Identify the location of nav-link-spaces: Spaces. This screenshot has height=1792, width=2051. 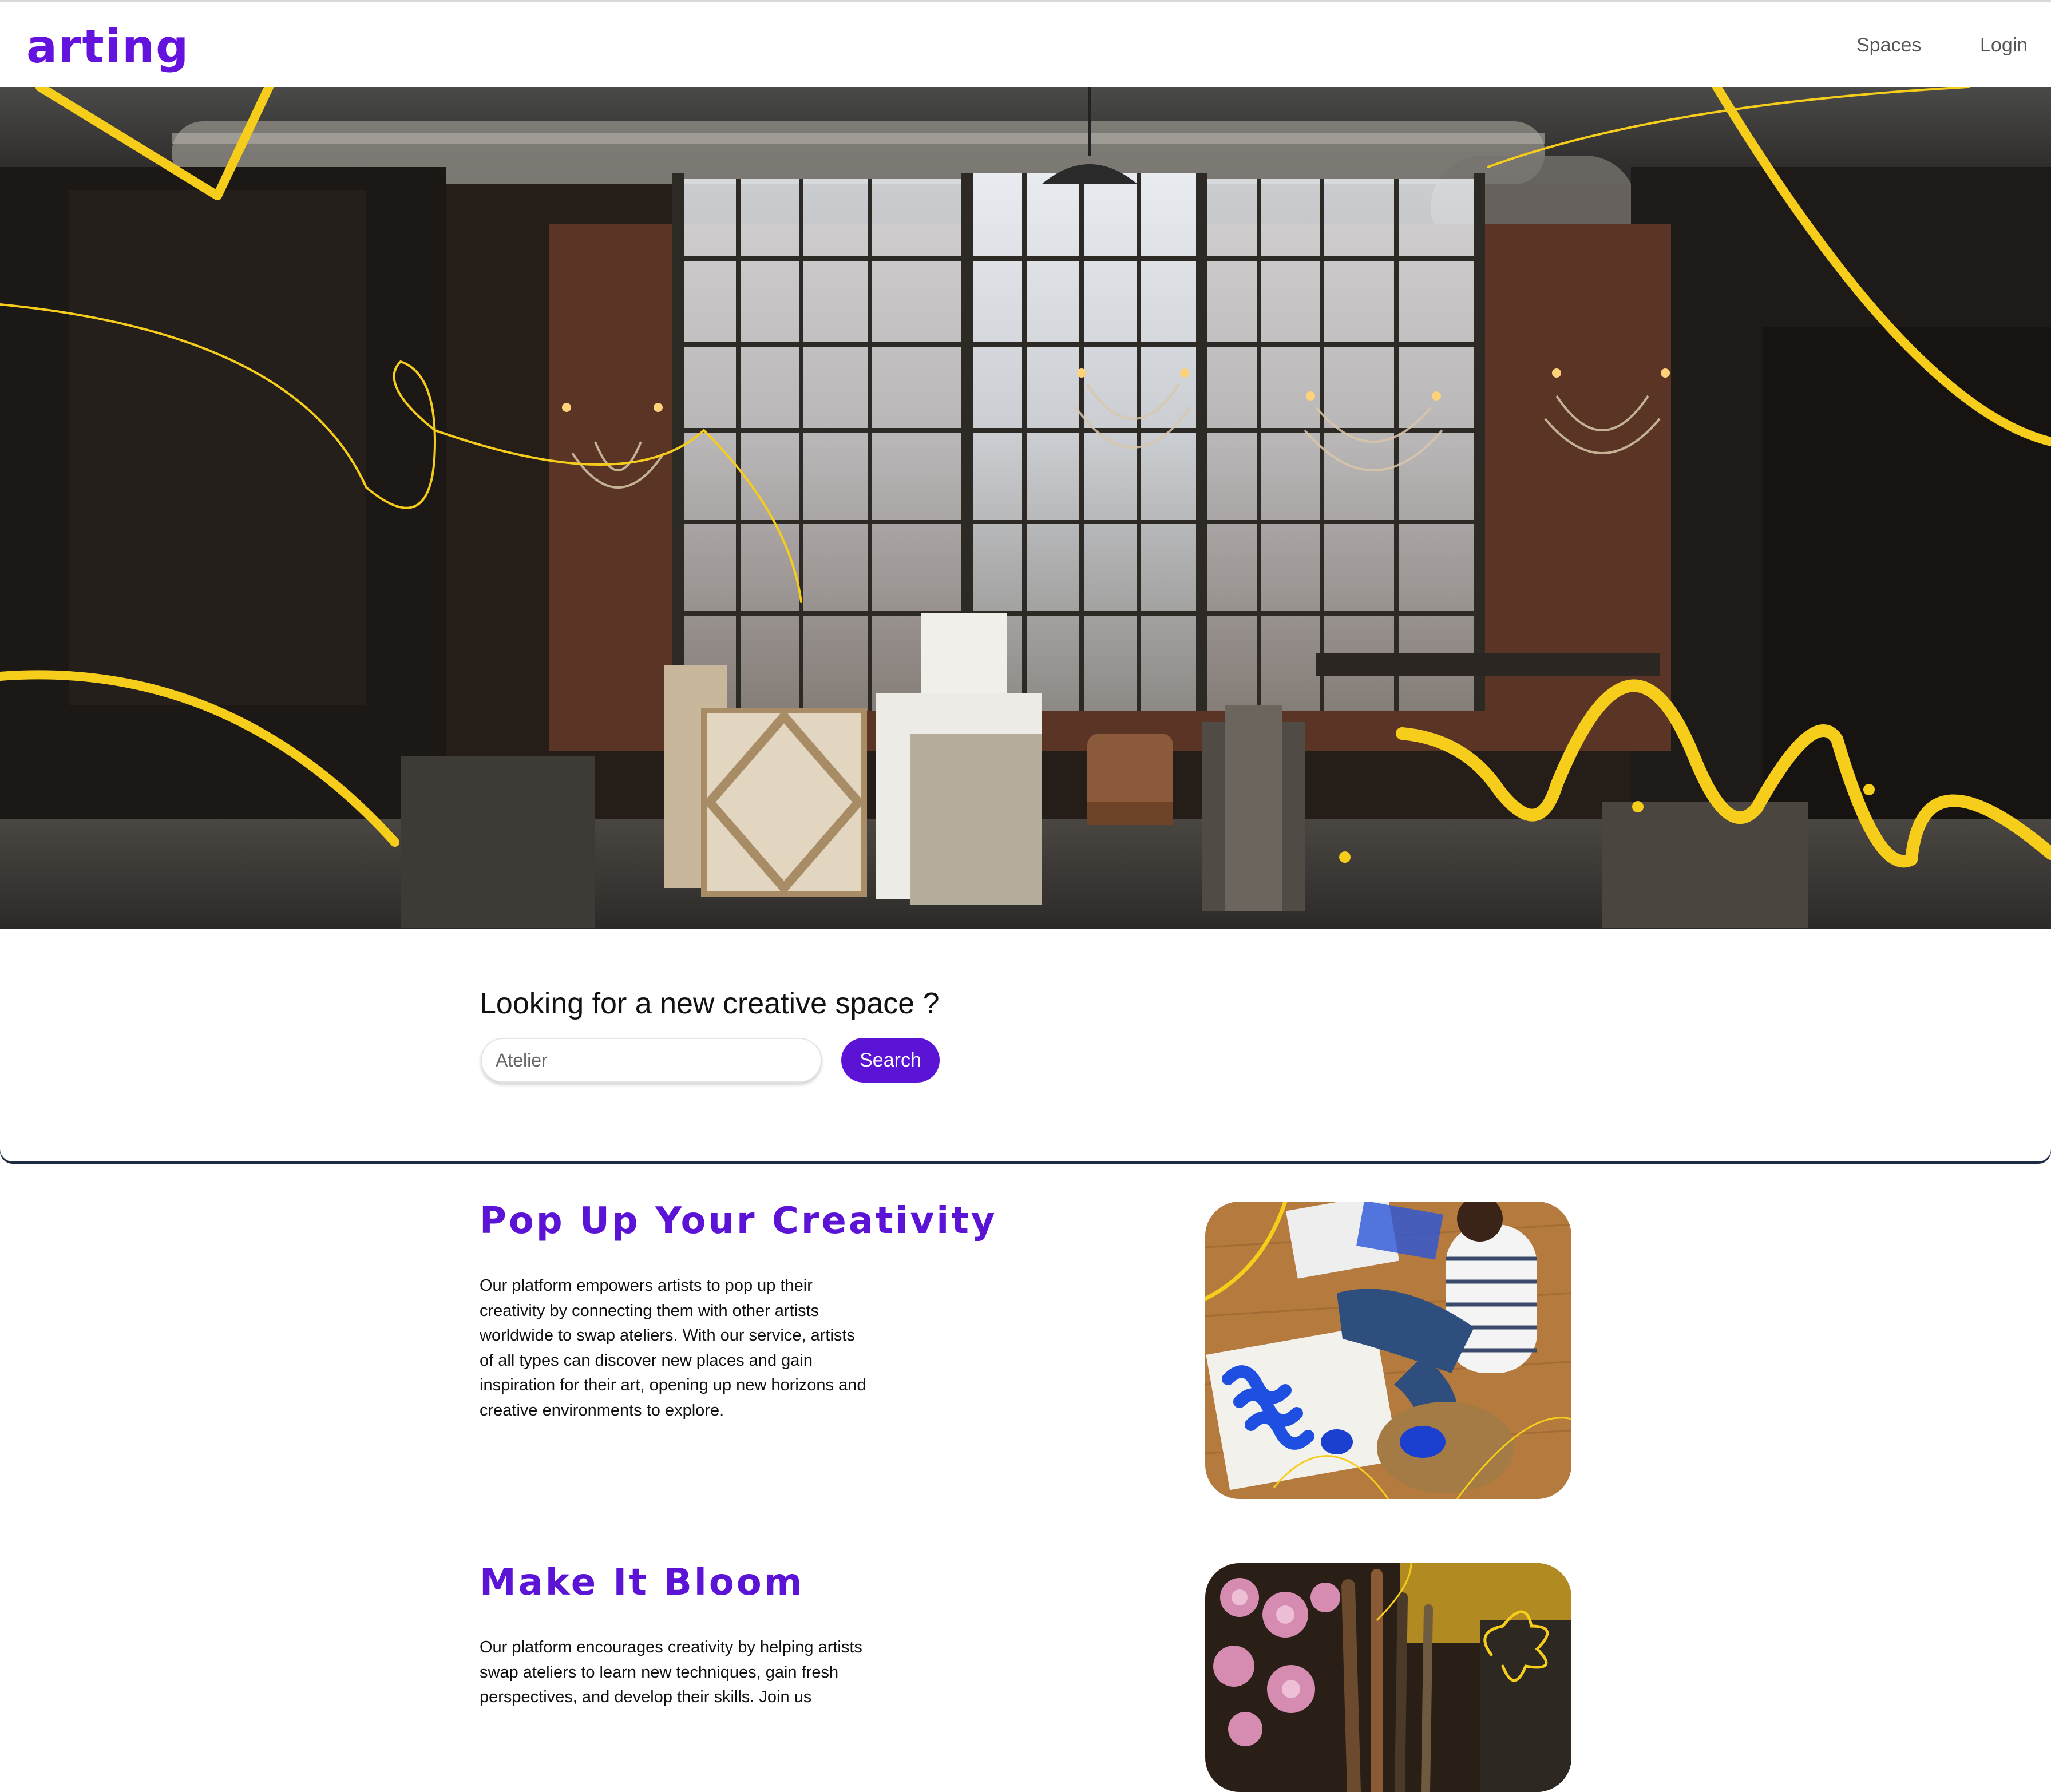
(1888, 45).